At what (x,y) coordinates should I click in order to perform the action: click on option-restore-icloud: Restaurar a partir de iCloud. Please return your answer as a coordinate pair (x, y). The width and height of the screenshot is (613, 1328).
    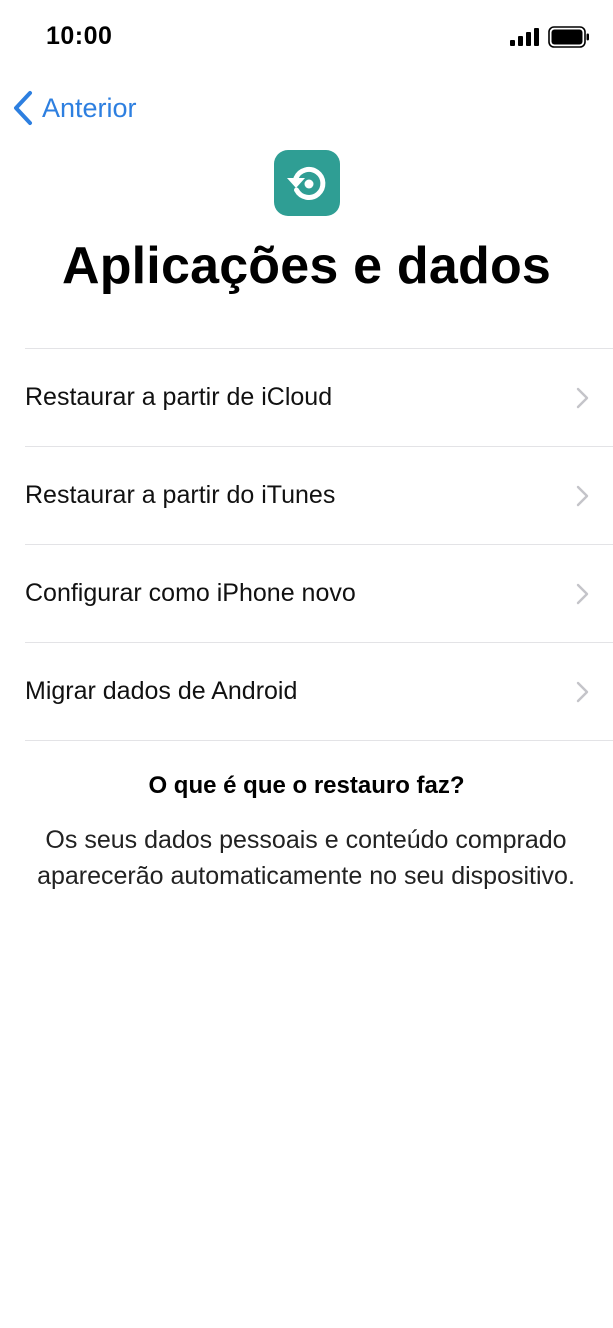
    Looking at the image, I should click on (319, 398).